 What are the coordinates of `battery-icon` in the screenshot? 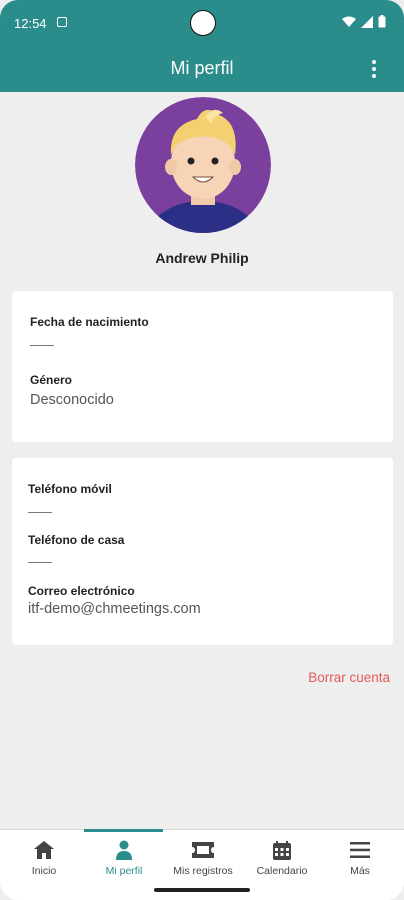 It's located at (382, 21).